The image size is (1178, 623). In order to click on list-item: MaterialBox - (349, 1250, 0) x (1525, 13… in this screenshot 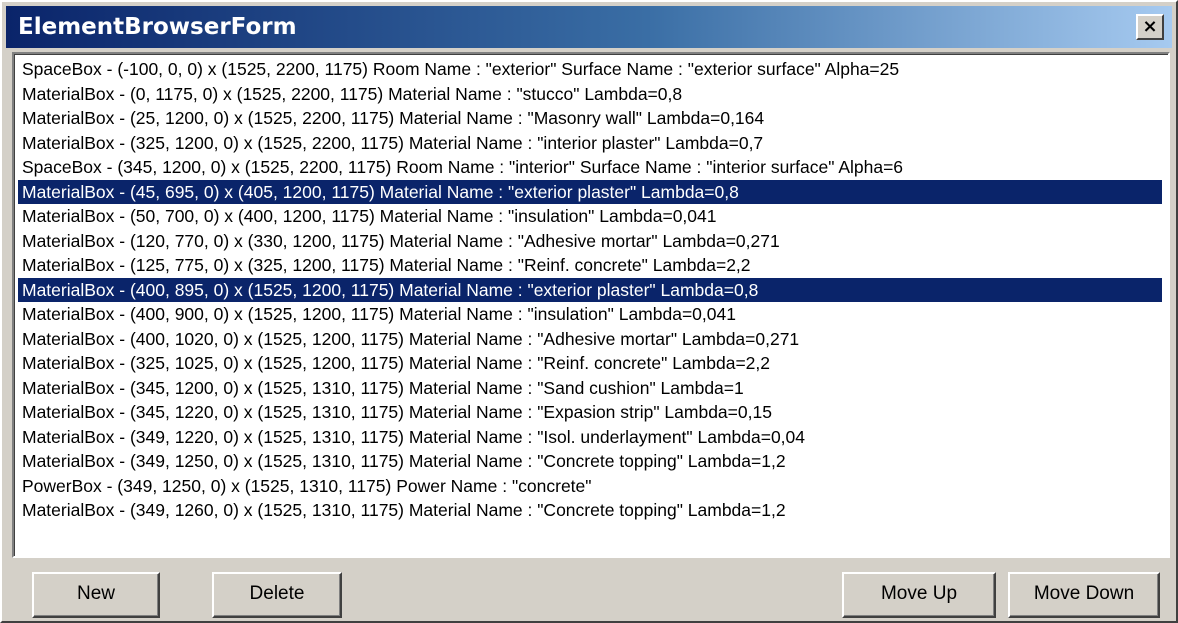, I will do `click(590, 461)`.